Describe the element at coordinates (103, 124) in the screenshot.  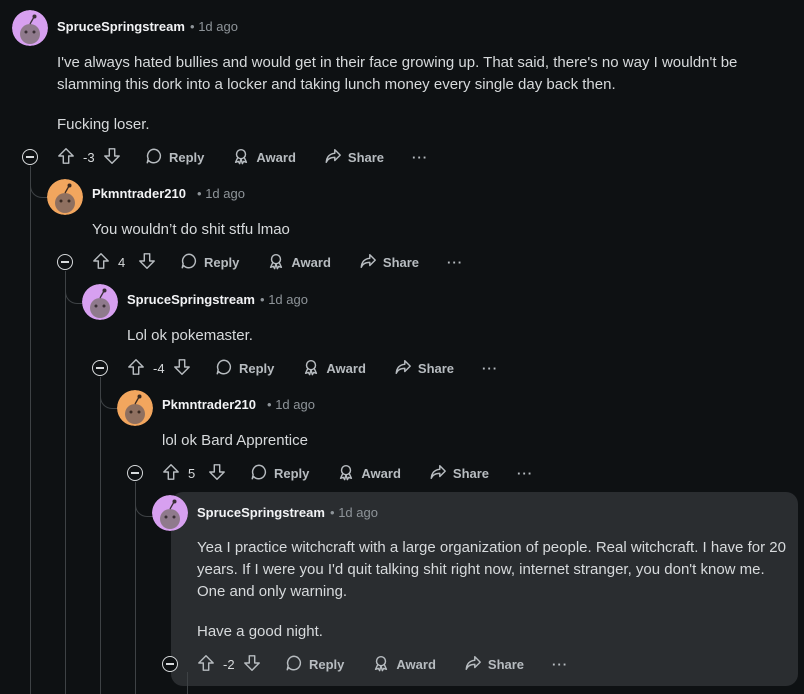
I see `comment-paragraph: Fucking loser.` at that location.